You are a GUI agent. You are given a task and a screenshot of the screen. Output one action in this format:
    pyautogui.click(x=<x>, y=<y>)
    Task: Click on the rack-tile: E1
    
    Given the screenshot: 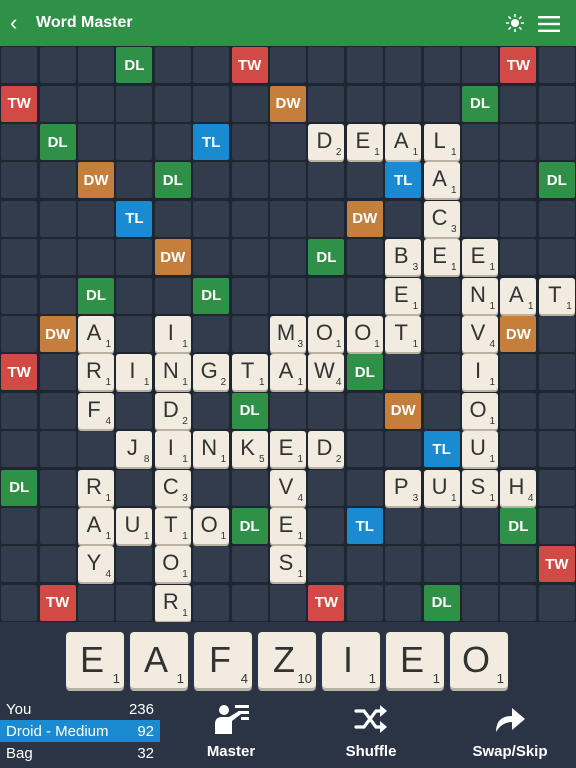 What is the action you would take?
    pyautogui.click(x=415, y=660)
    